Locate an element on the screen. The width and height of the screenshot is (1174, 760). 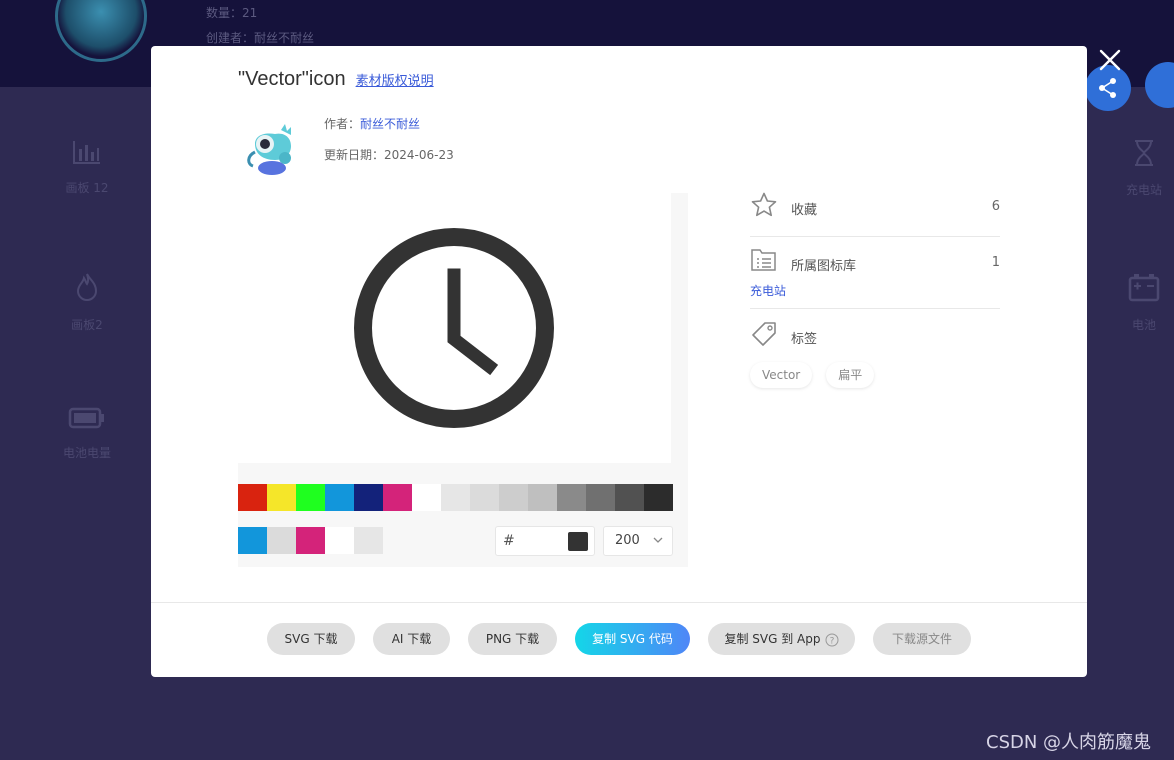
chevron-down-icon is located at coordinates (658, 540).